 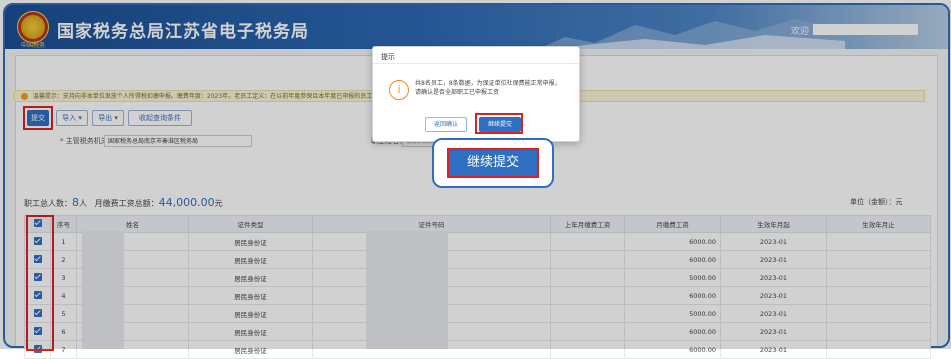 What do you see at coordinates (75, 202) in the screenshot?
I see `total-count: 8` at bounding box center [75, 202].